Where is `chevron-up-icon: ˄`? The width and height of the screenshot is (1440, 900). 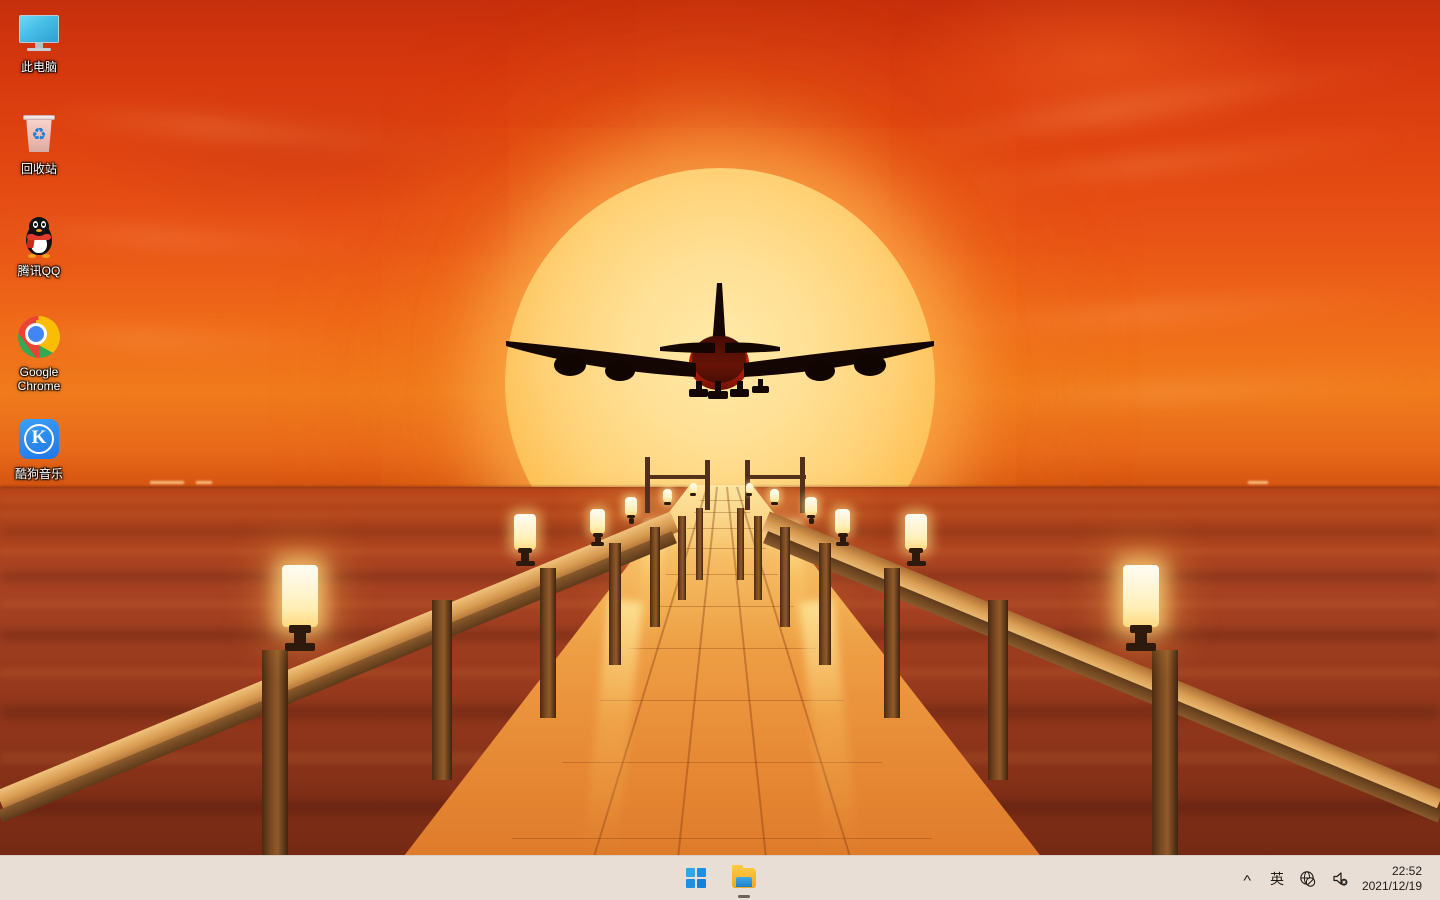 chevron-up-icon: ˄ is located at coordinates (1247, 878).